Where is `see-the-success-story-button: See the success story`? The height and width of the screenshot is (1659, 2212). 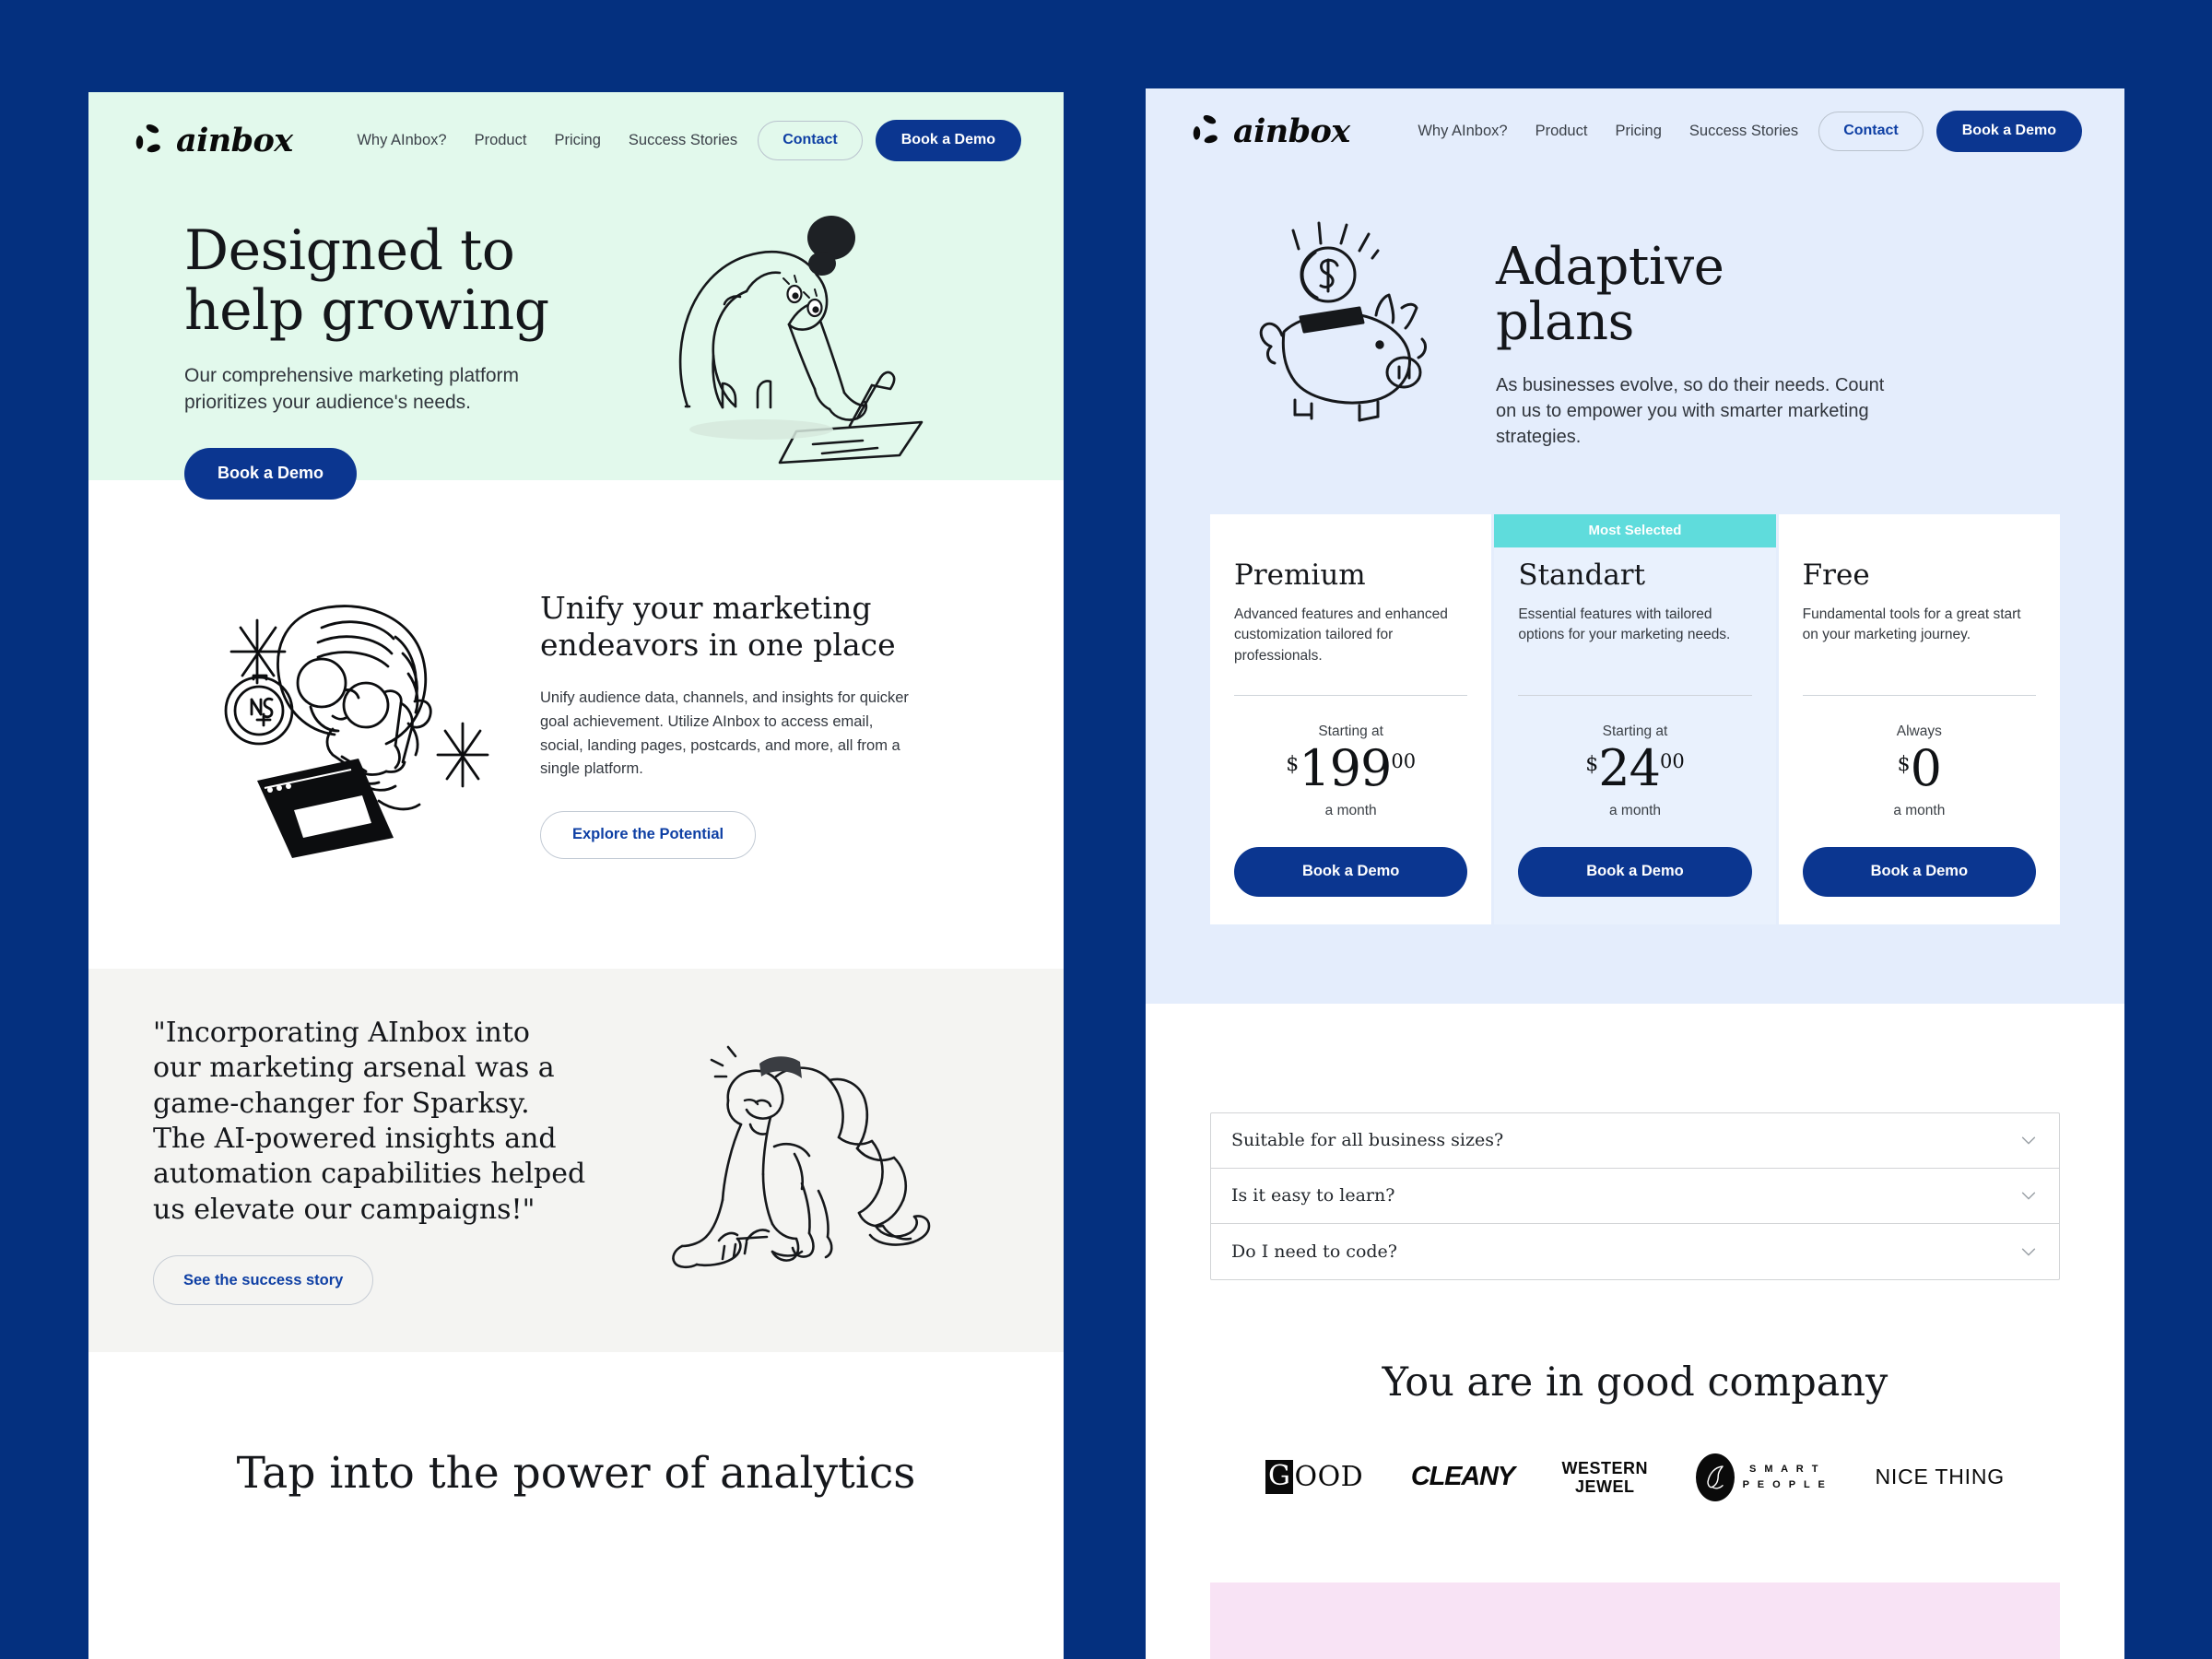 see-the-success-story-button: See the success story is located at coordinates (263, 1280).